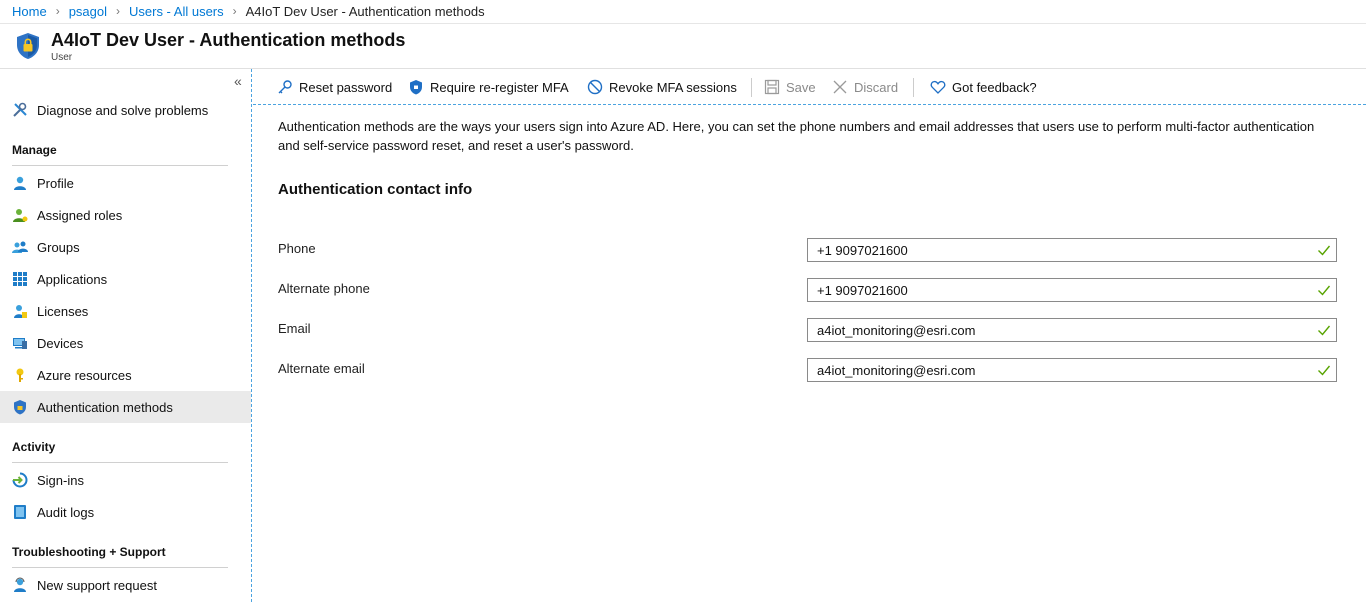  I want to click on email-label: Email, so click(294, 328).